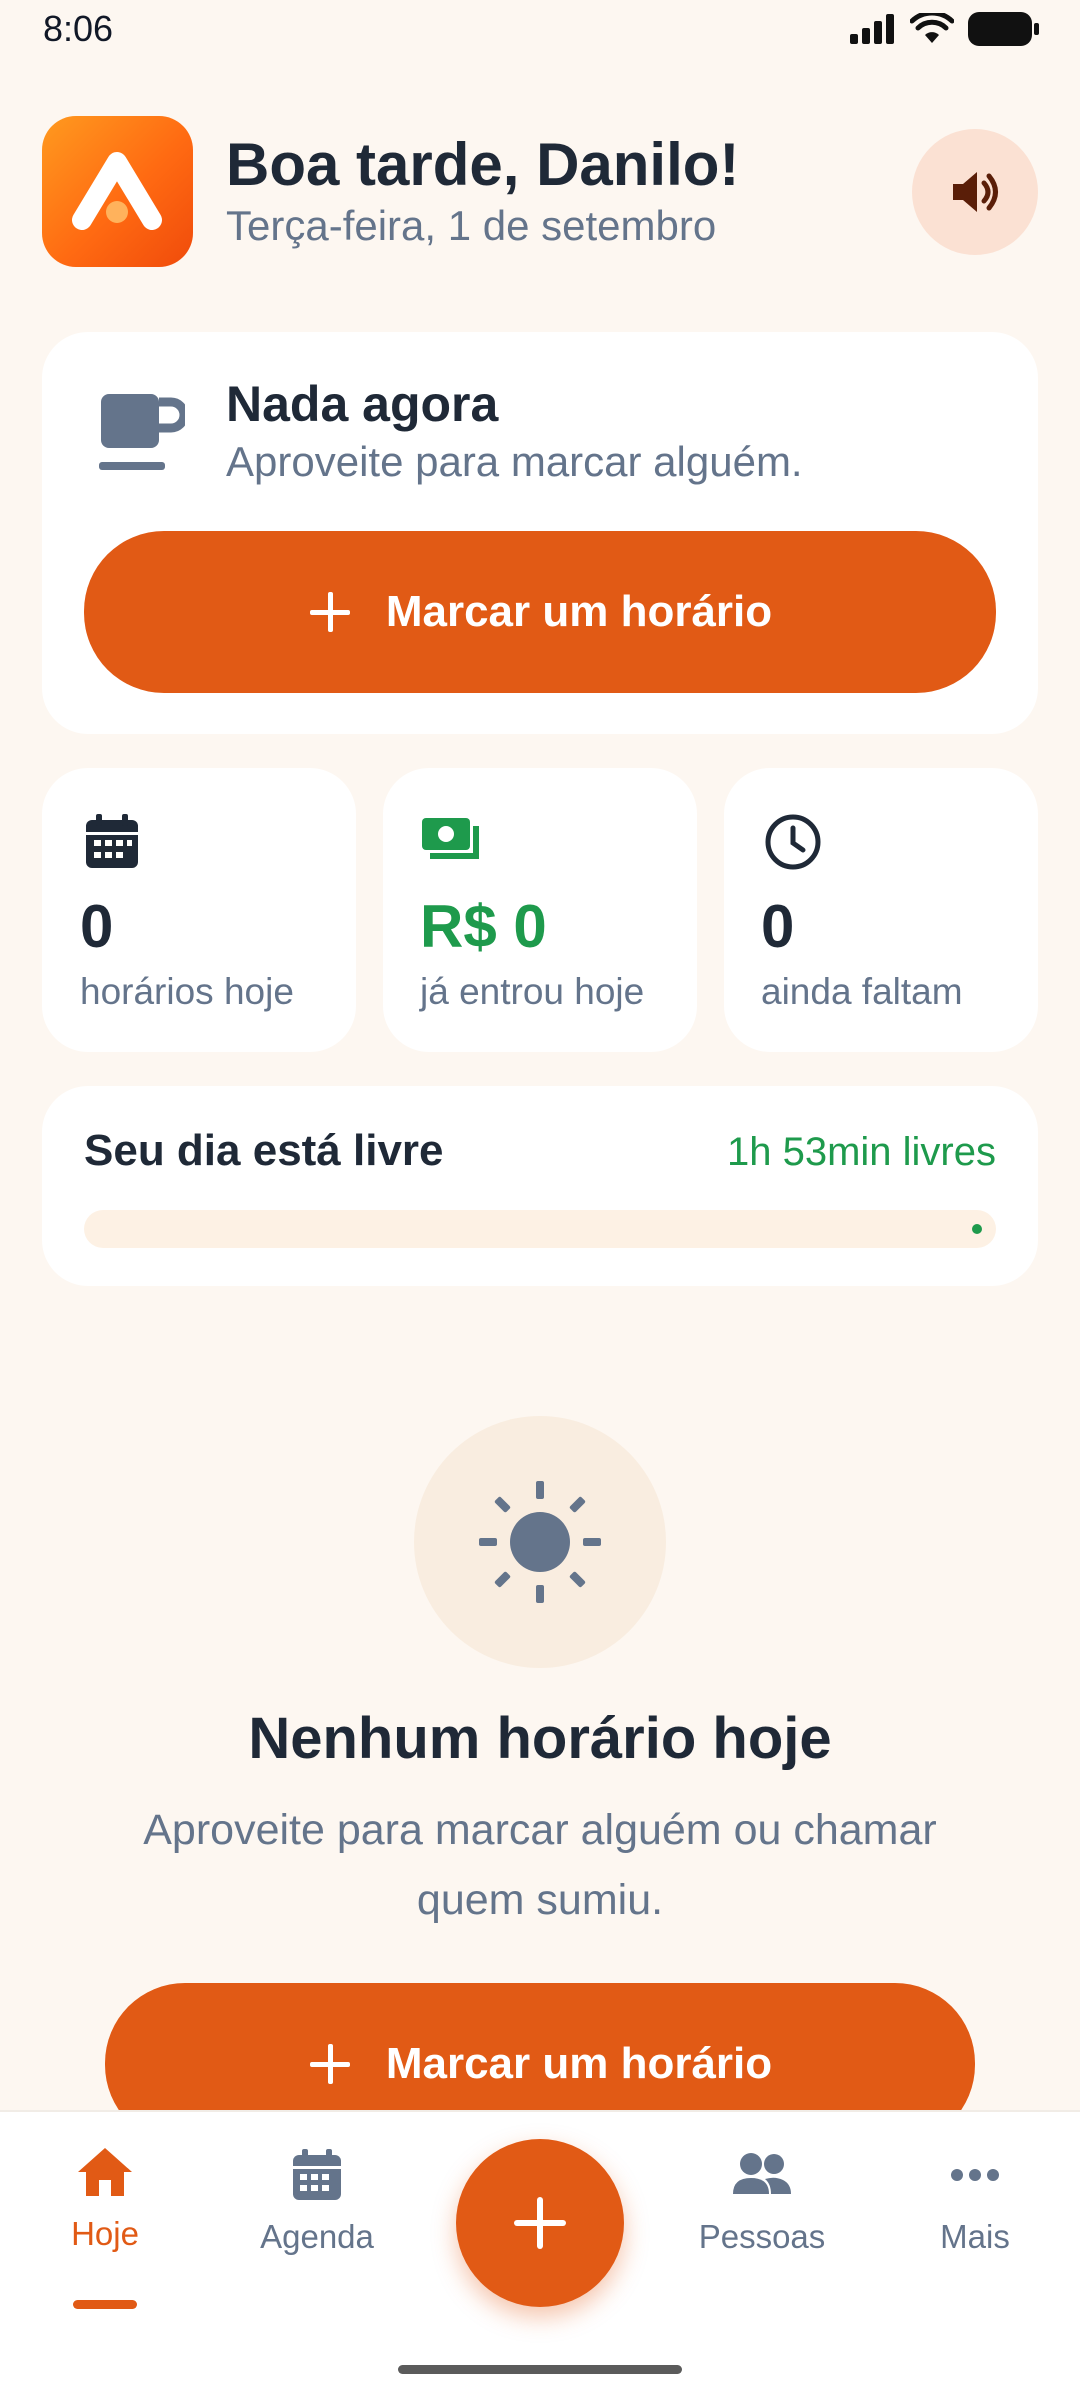  What do you see at coordinates (977, 1229) in the screenshot?
I see `day-progress-indicator` at bounding box center [977, 1229].